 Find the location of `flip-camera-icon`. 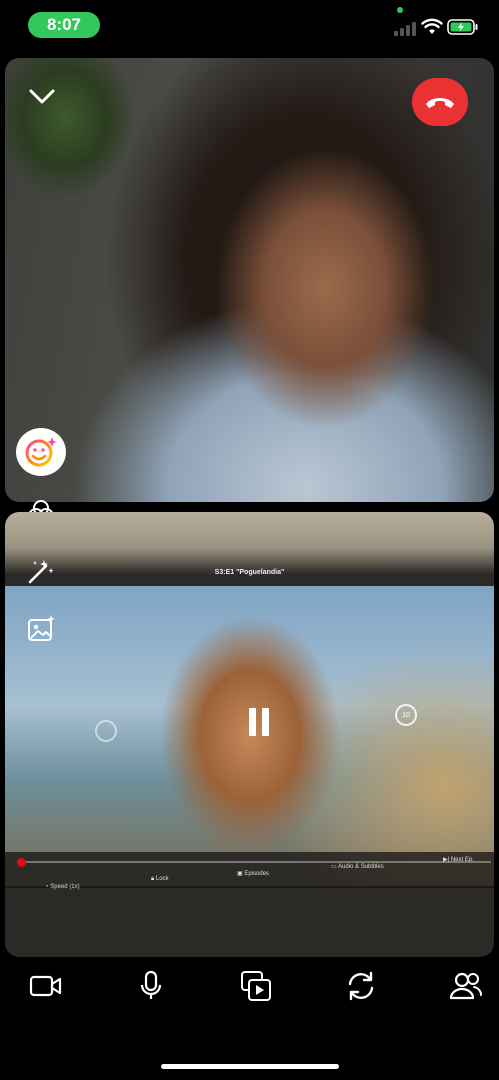

flip-camera-icon is located at coordinates (361, 986).